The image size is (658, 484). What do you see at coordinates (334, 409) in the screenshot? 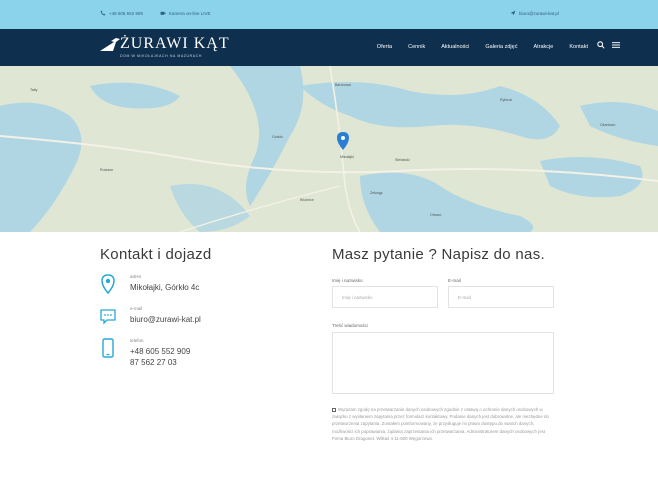
I see `consent-checkbox` at bounding box center [334, 409].